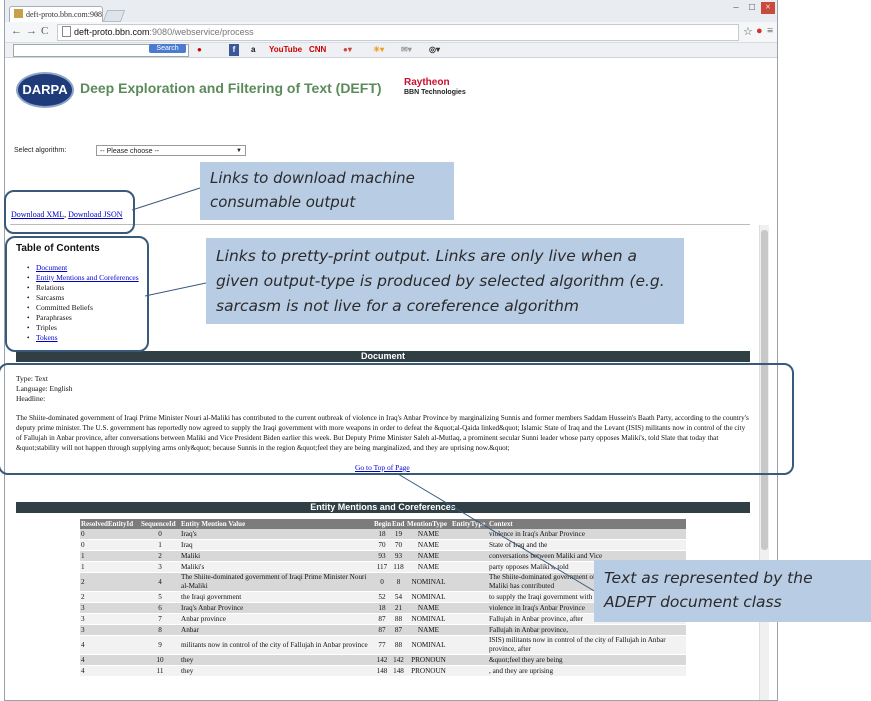 Image resolution: width=871 pixels, height=701 pixels. What do you see at coordinates (44, 31) in the screenshot?
I see `reload-icon: C` at bounding box center [44, 31].